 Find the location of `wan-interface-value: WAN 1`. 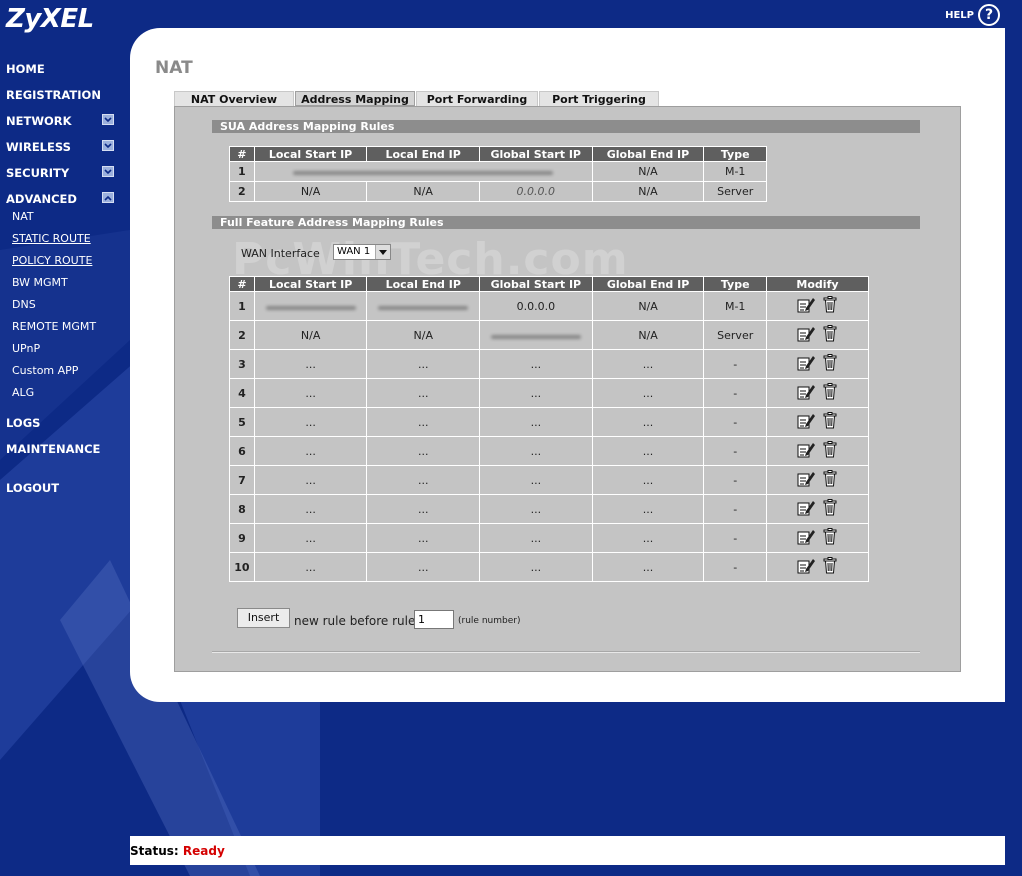

wan-interface-value: WAN 1 is located at coordinates (354, 251).